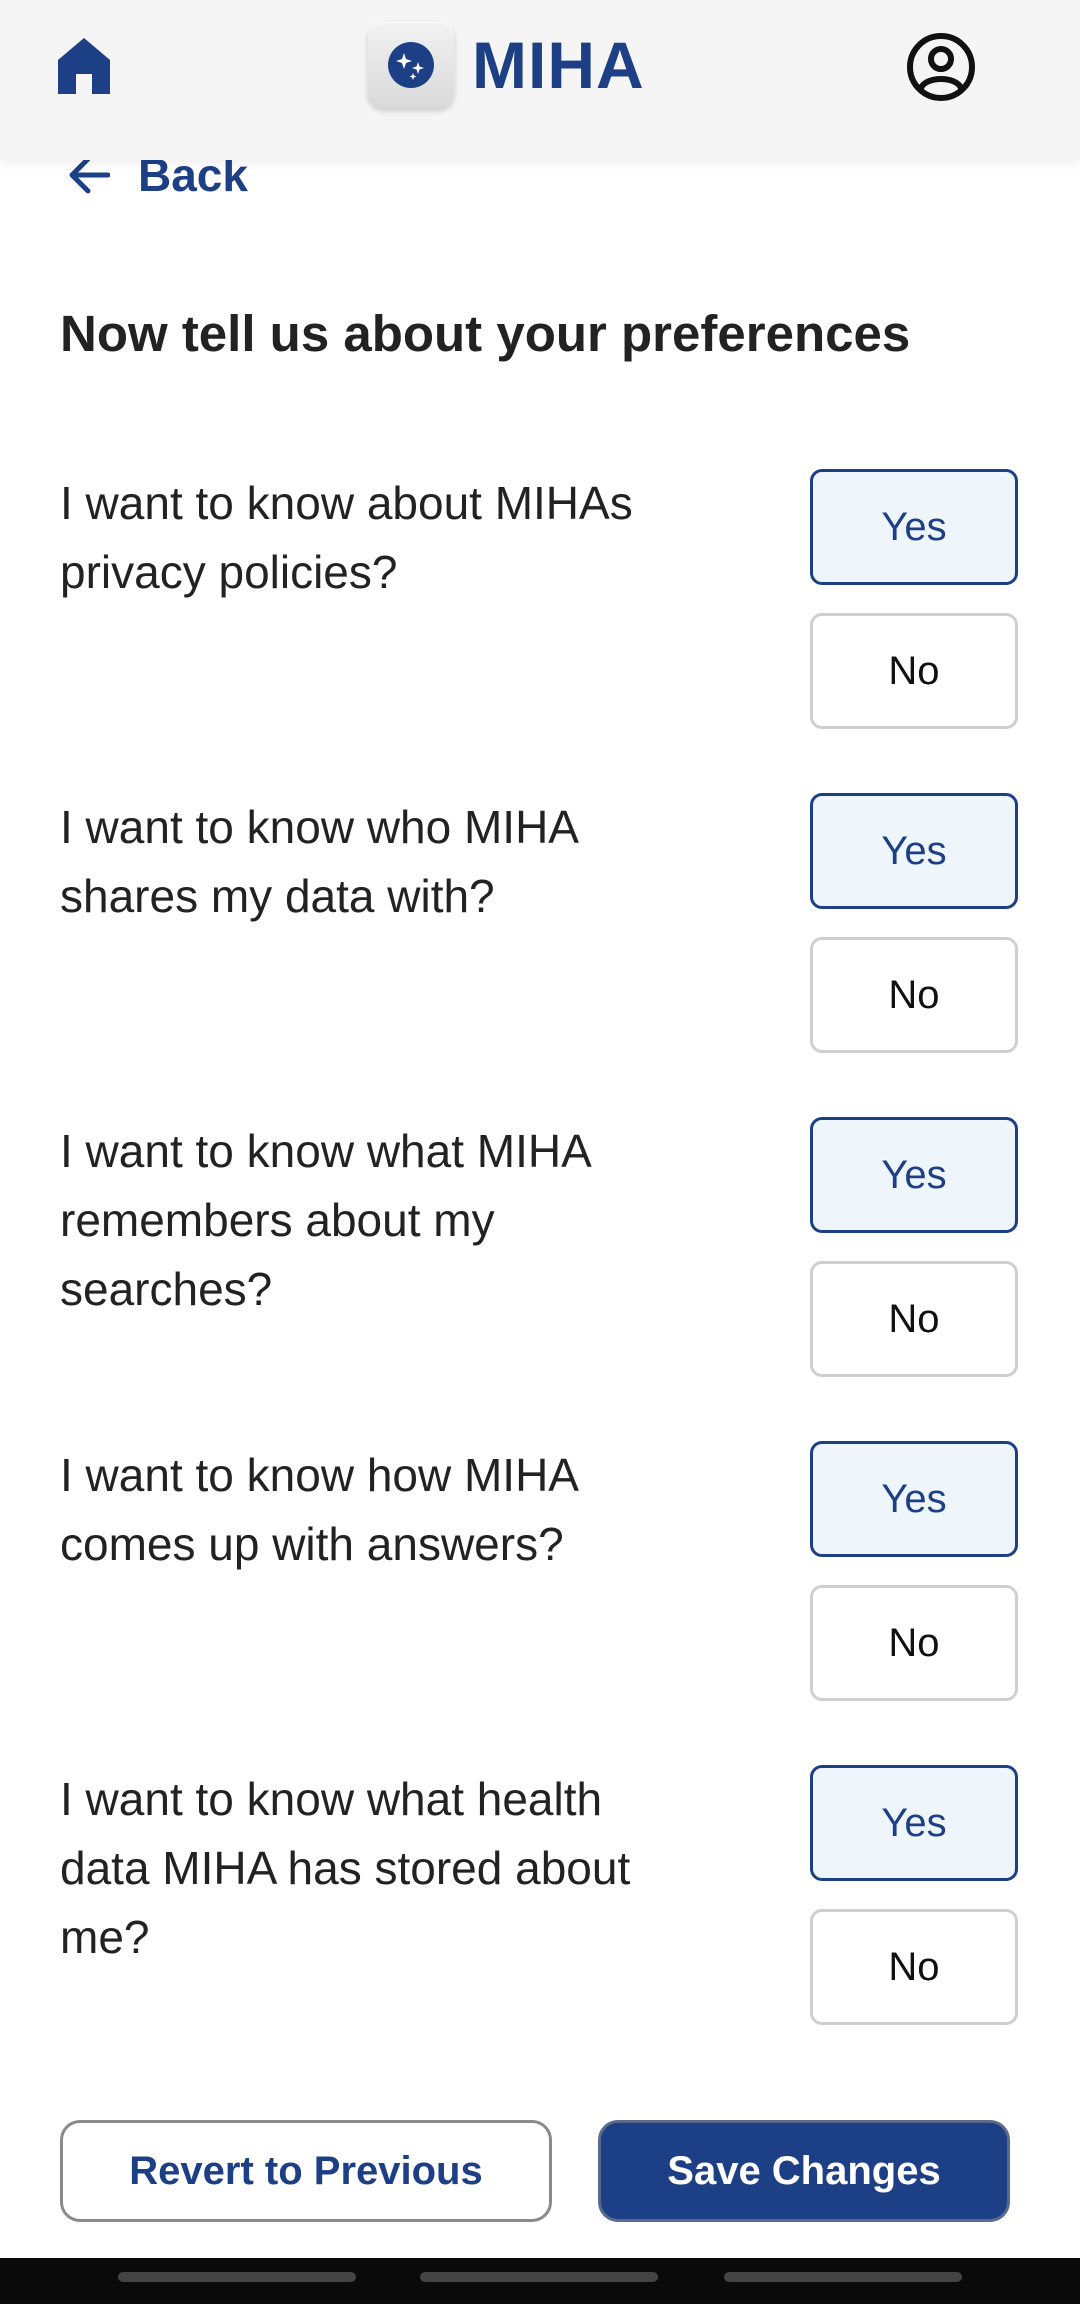  I want to click on app-name: MIHA, so click(558, 65).